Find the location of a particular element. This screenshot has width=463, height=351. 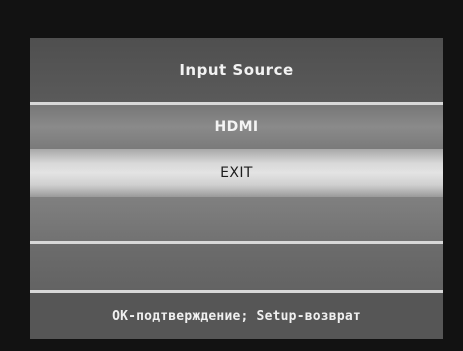

menu-item-label: EXIT is located at coordinates (236, 173).